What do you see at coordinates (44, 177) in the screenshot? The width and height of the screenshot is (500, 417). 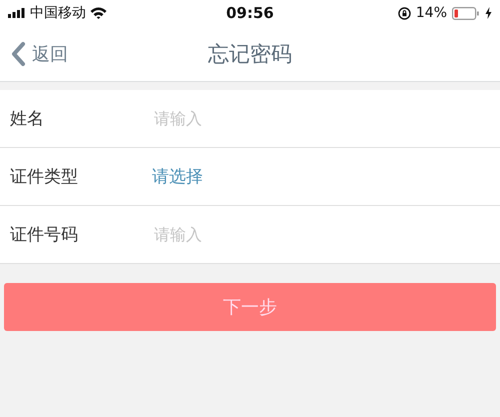 I see `field-label: 证件类型` at bounding box center [44, 177].